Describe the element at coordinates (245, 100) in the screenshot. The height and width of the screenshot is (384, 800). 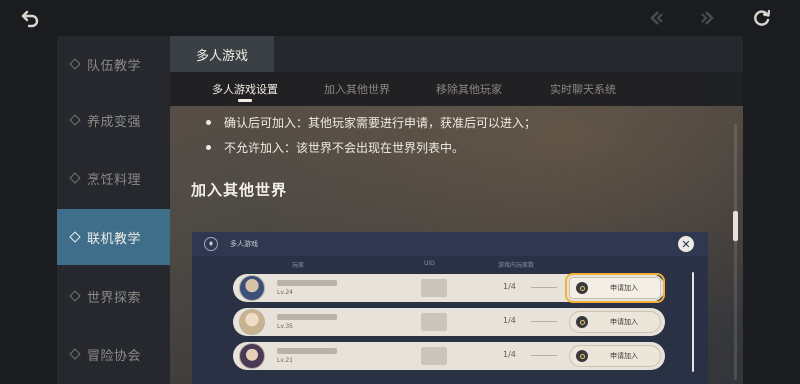
I see `tab-underline` at that location.